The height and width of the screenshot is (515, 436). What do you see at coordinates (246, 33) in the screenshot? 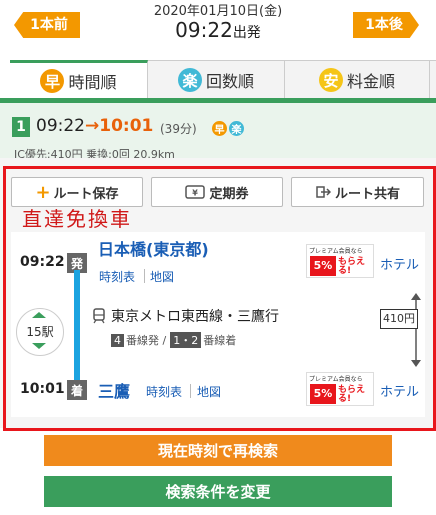
I see `search-time-suffix: 出発` at bounding box center [246, 33].